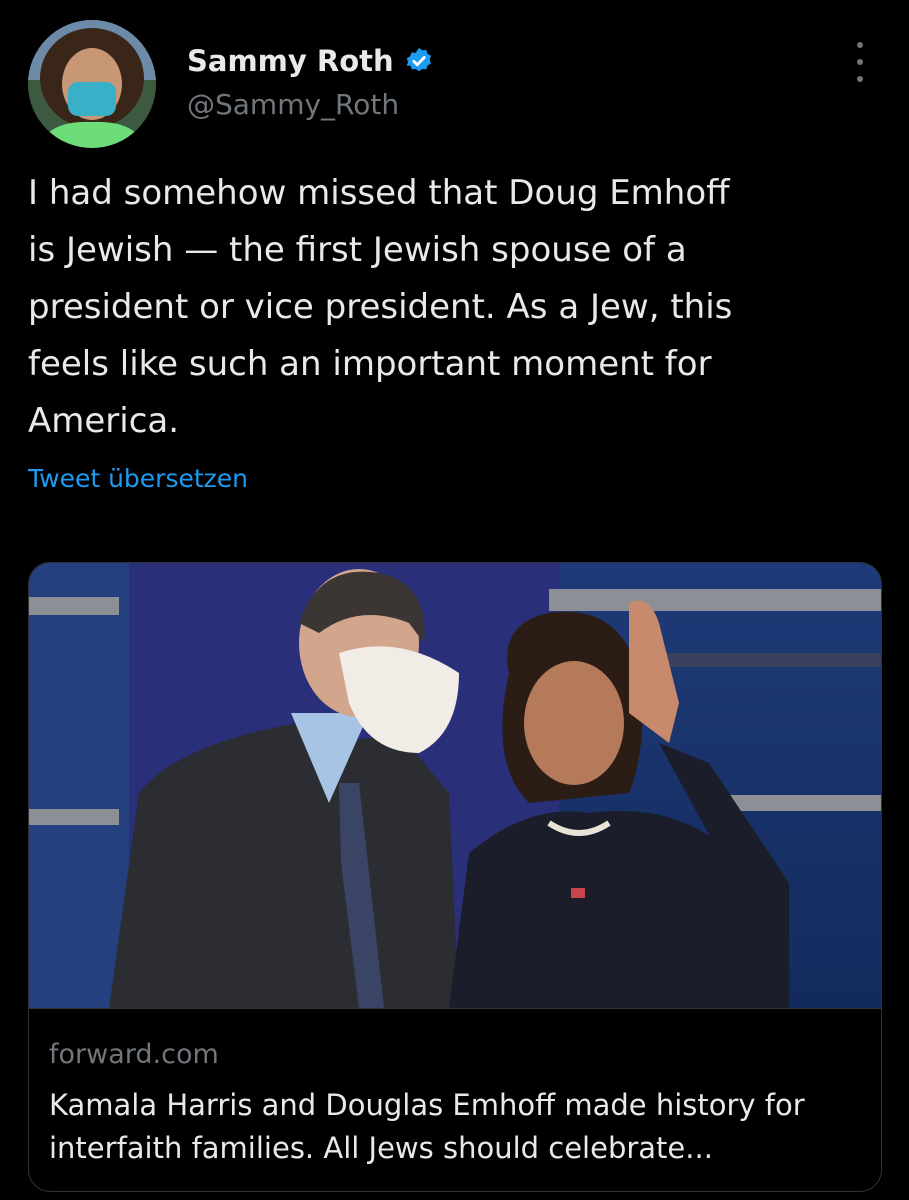 Image resolution: width=909 pixels, height=1200 pixels. Describe the element at coordinates (134, 1054) in the screenshot. I see `link-domain: forward.com` at that location.